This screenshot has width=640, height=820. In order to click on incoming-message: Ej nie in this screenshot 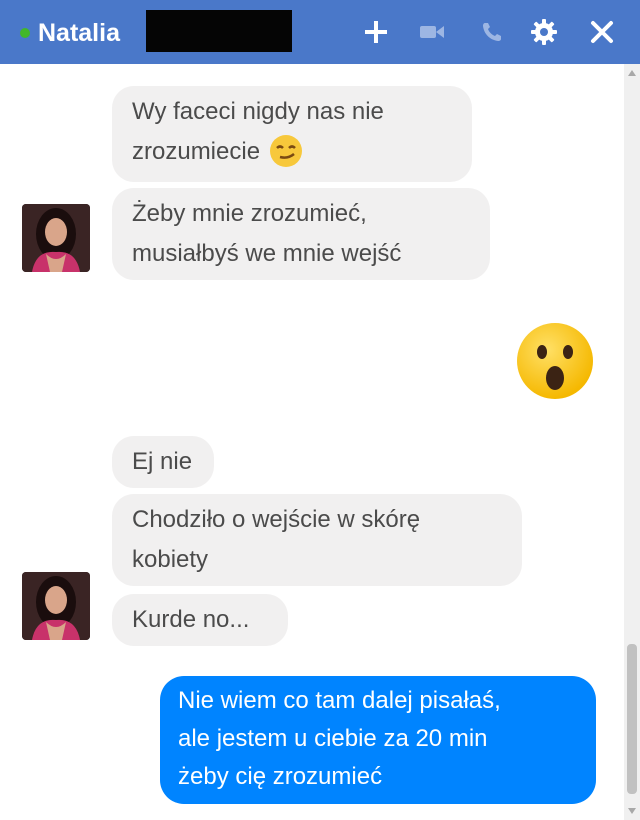, I will do `click(163, 462)`.